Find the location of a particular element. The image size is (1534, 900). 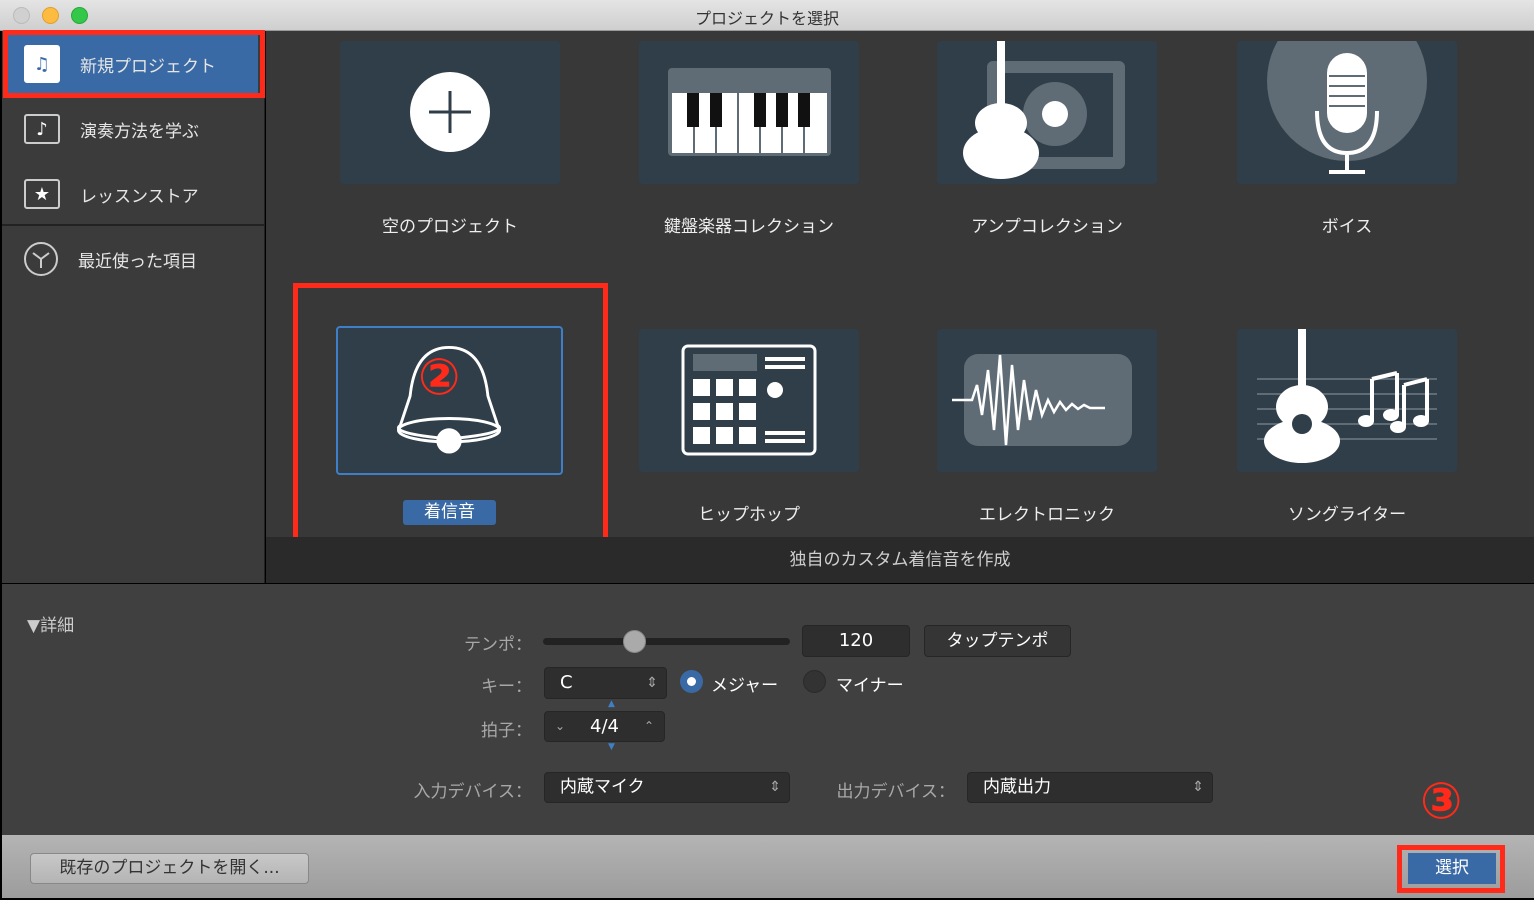

time-signature-value: 4/4 is located at coordinates (604, 726).